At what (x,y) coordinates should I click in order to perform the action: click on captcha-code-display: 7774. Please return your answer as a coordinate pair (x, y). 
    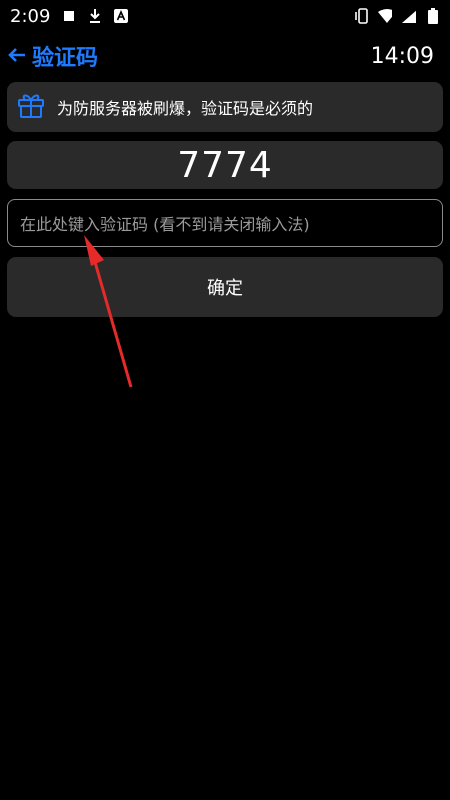
    Looking at the image, I should click on (225, 165).